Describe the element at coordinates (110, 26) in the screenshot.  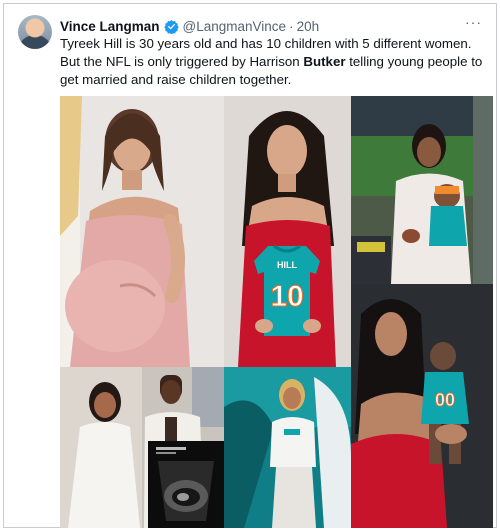
I see `author-name: Vince Langman` at that location.